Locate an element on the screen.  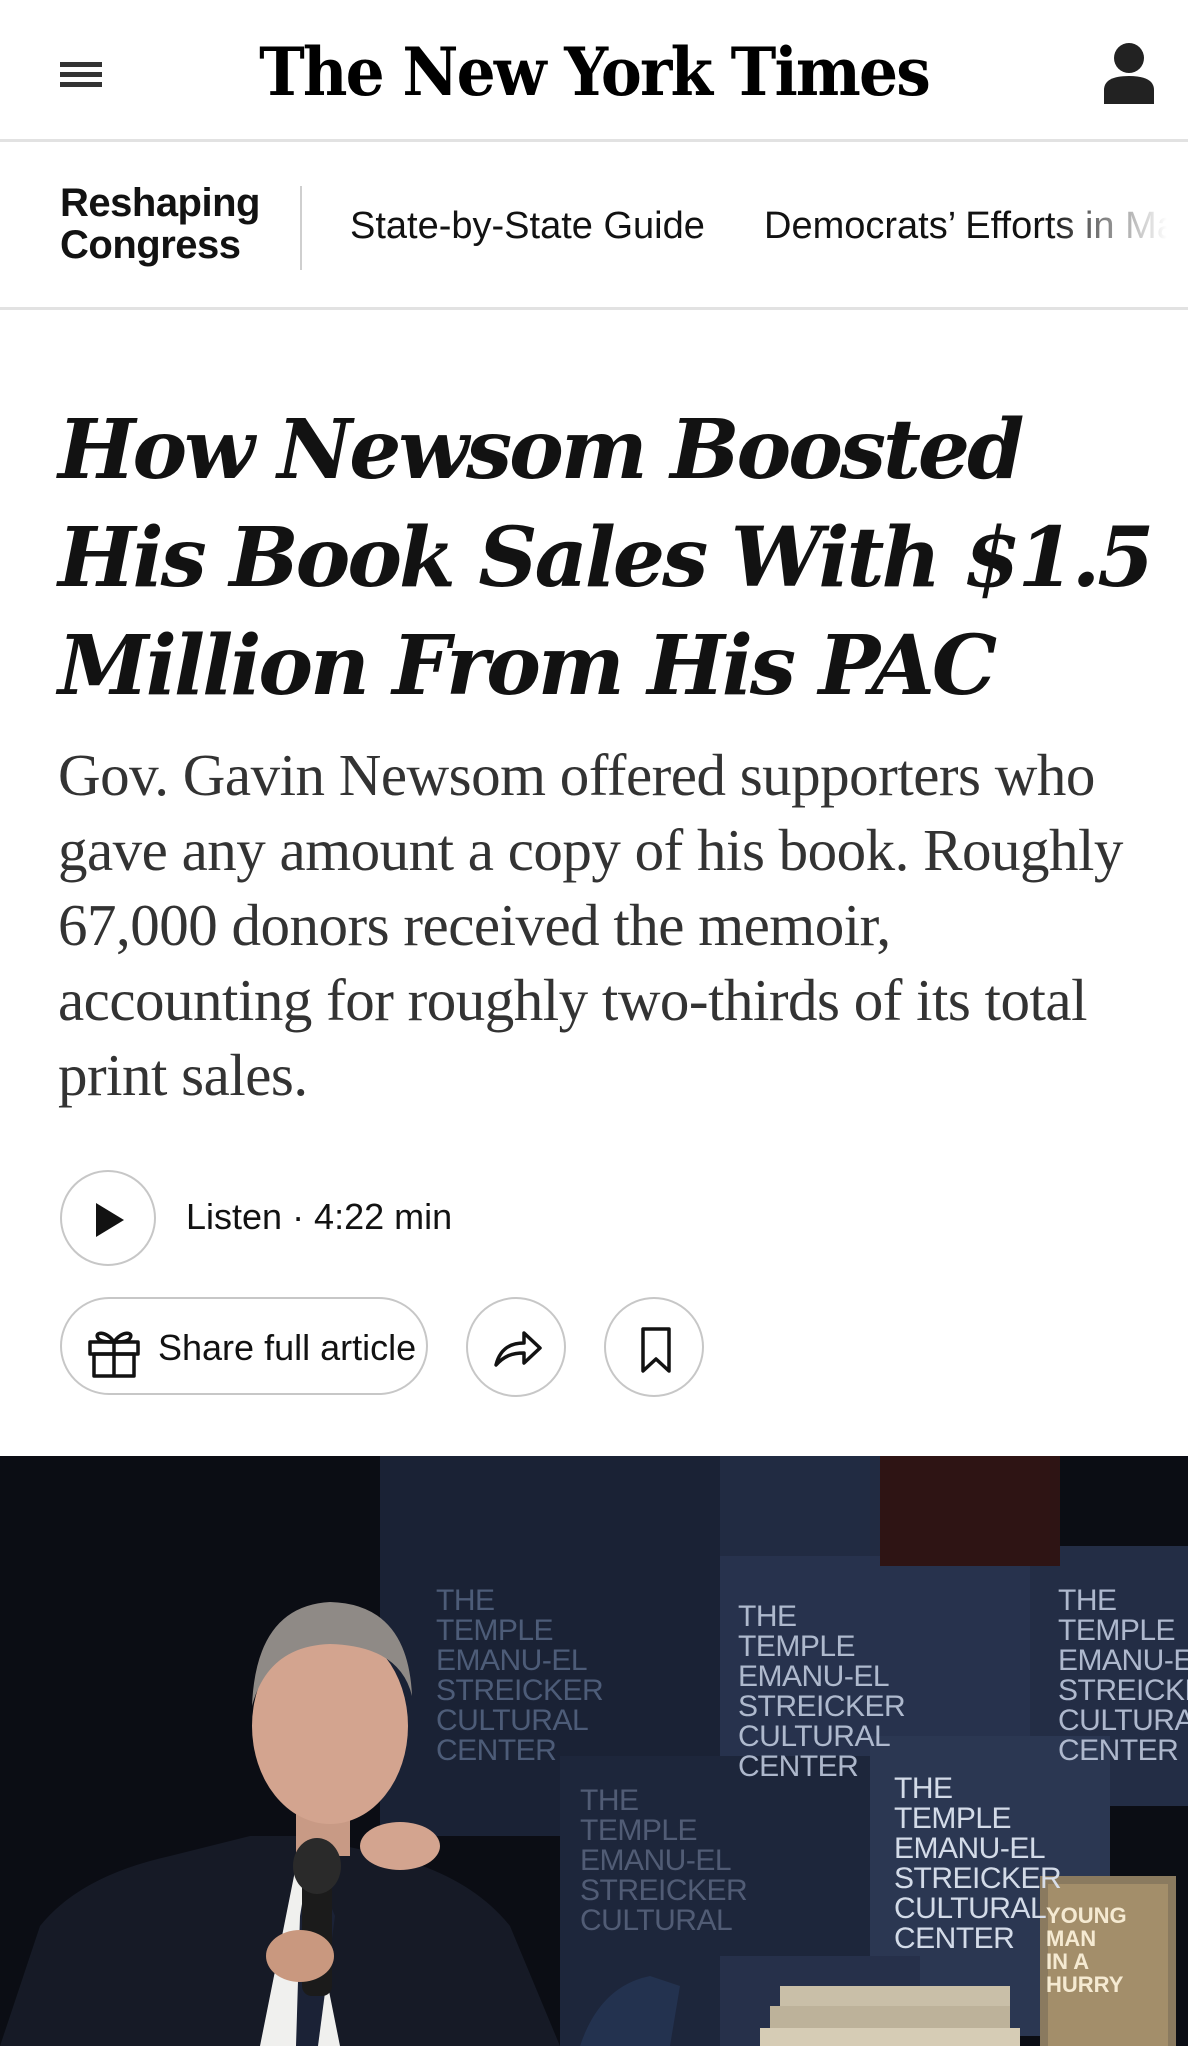
listen-play-button is located at coordinates (108, 1218).